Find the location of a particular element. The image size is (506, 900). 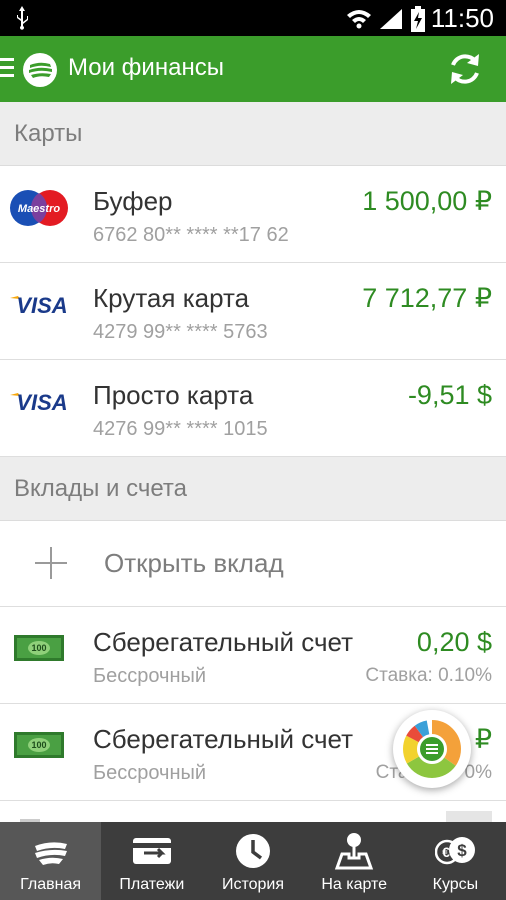

section-header-deposits: Вклады и счета is located at coordinates (253, 489).